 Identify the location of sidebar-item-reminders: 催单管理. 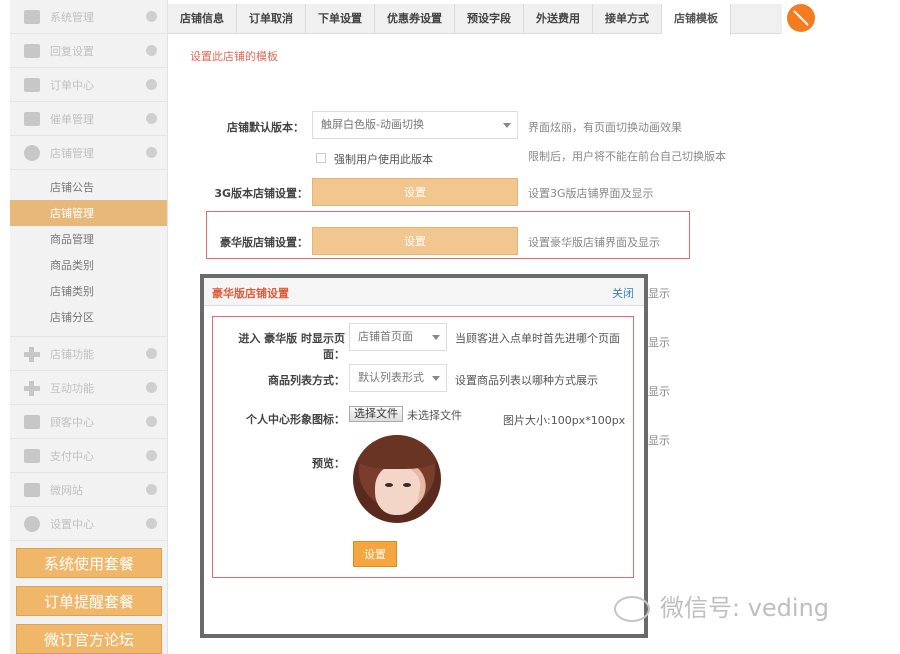
(88, 119).